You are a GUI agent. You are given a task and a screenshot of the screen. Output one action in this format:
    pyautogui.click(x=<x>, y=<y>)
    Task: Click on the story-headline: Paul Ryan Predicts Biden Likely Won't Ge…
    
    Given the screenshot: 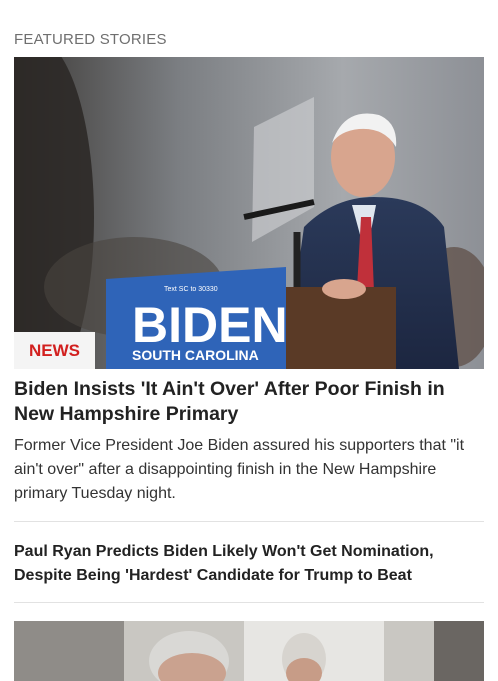 What is the action you would take?
    pyautogui.click(x=249, y=564)
    